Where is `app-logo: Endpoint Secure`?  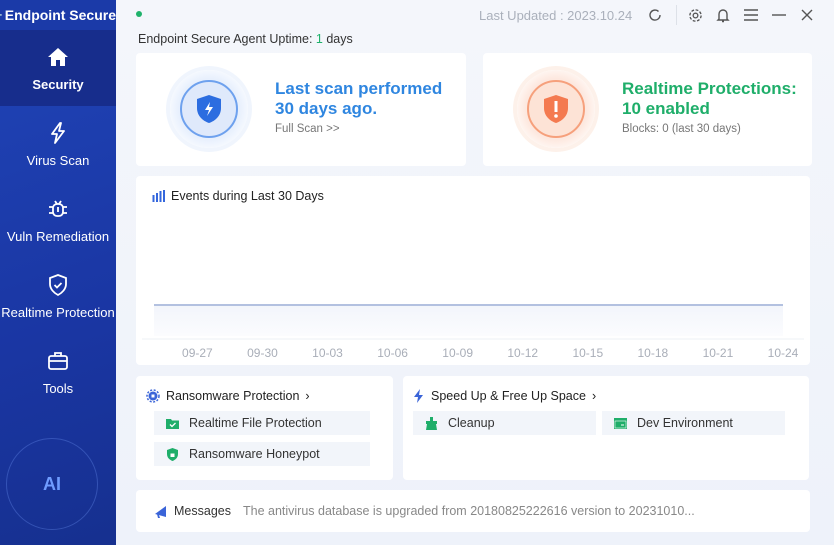 app-logo: Endpoint Secure is located at coordinates (58, 15).